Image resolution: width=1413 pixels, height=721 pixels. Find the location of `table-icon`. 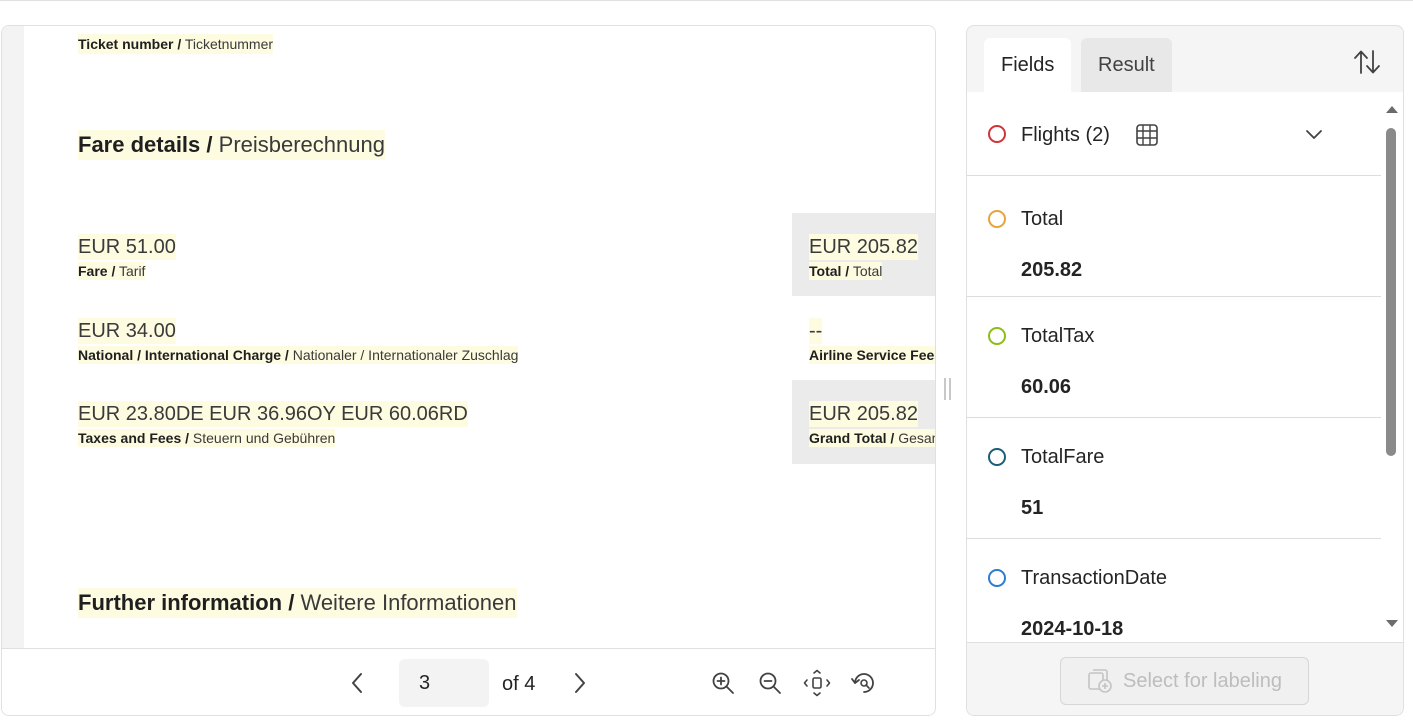

table-icon is located at coordinates (1147, 137).